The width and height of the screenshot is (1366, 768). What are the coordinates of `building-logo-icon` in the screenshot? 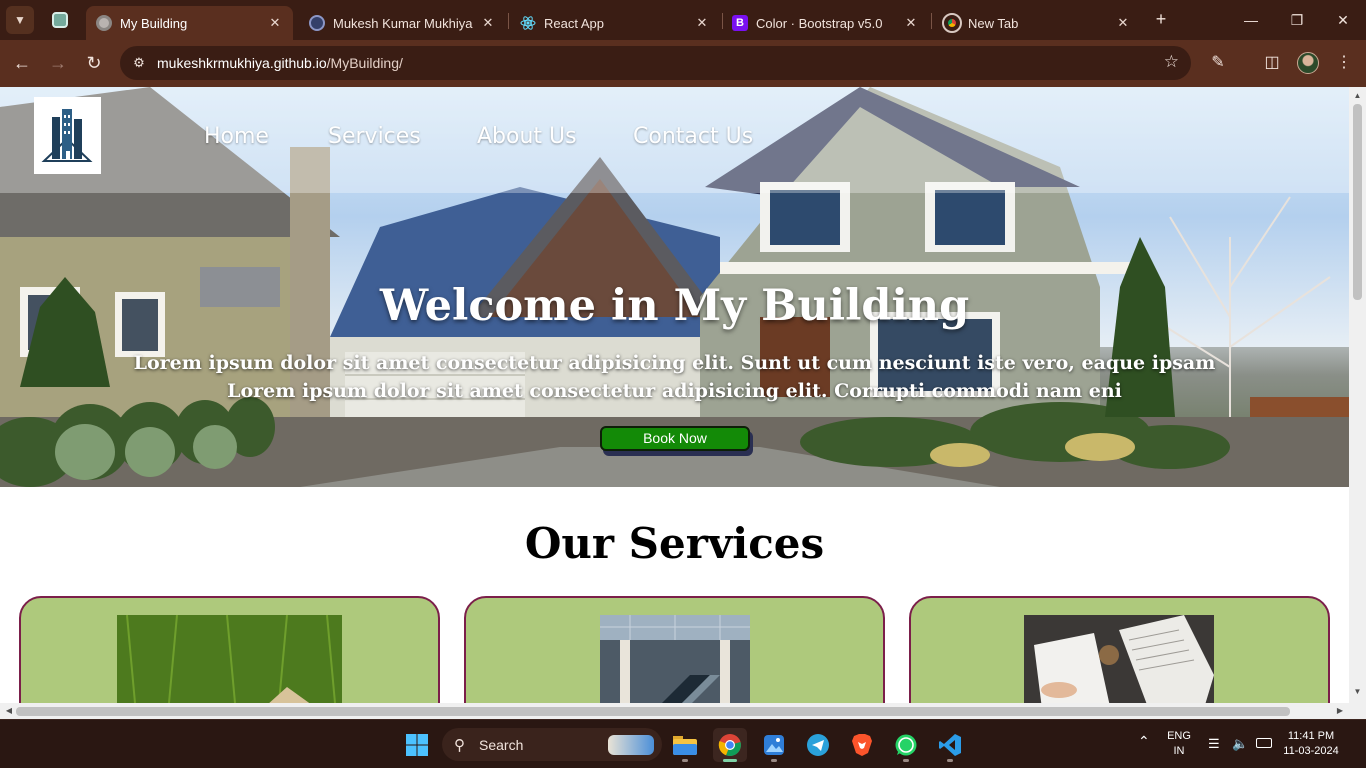 It's located at (67, 135).